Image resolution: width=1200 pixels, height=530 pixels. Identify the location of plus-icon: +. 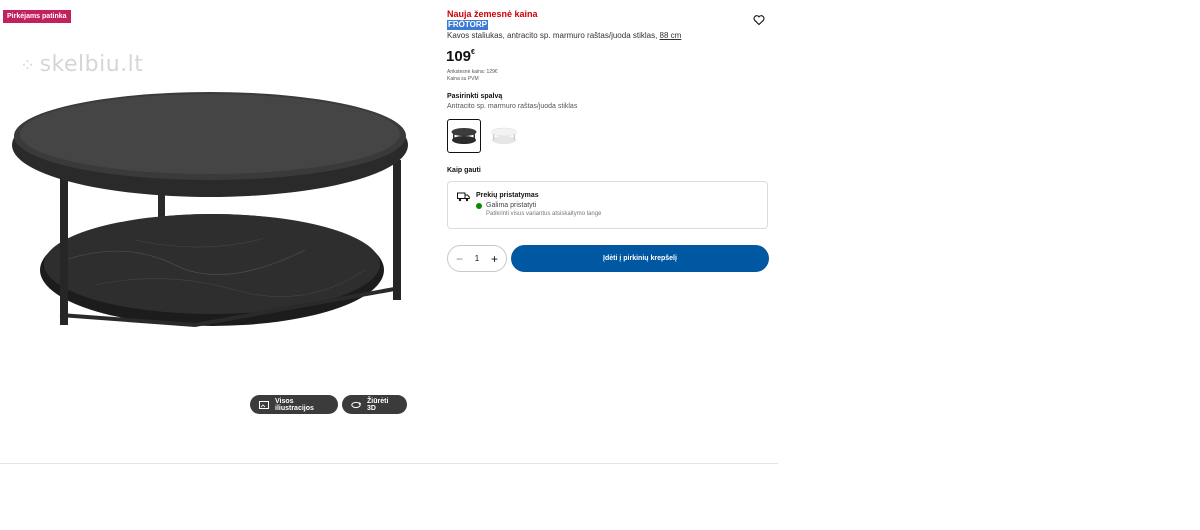
(494, 259).